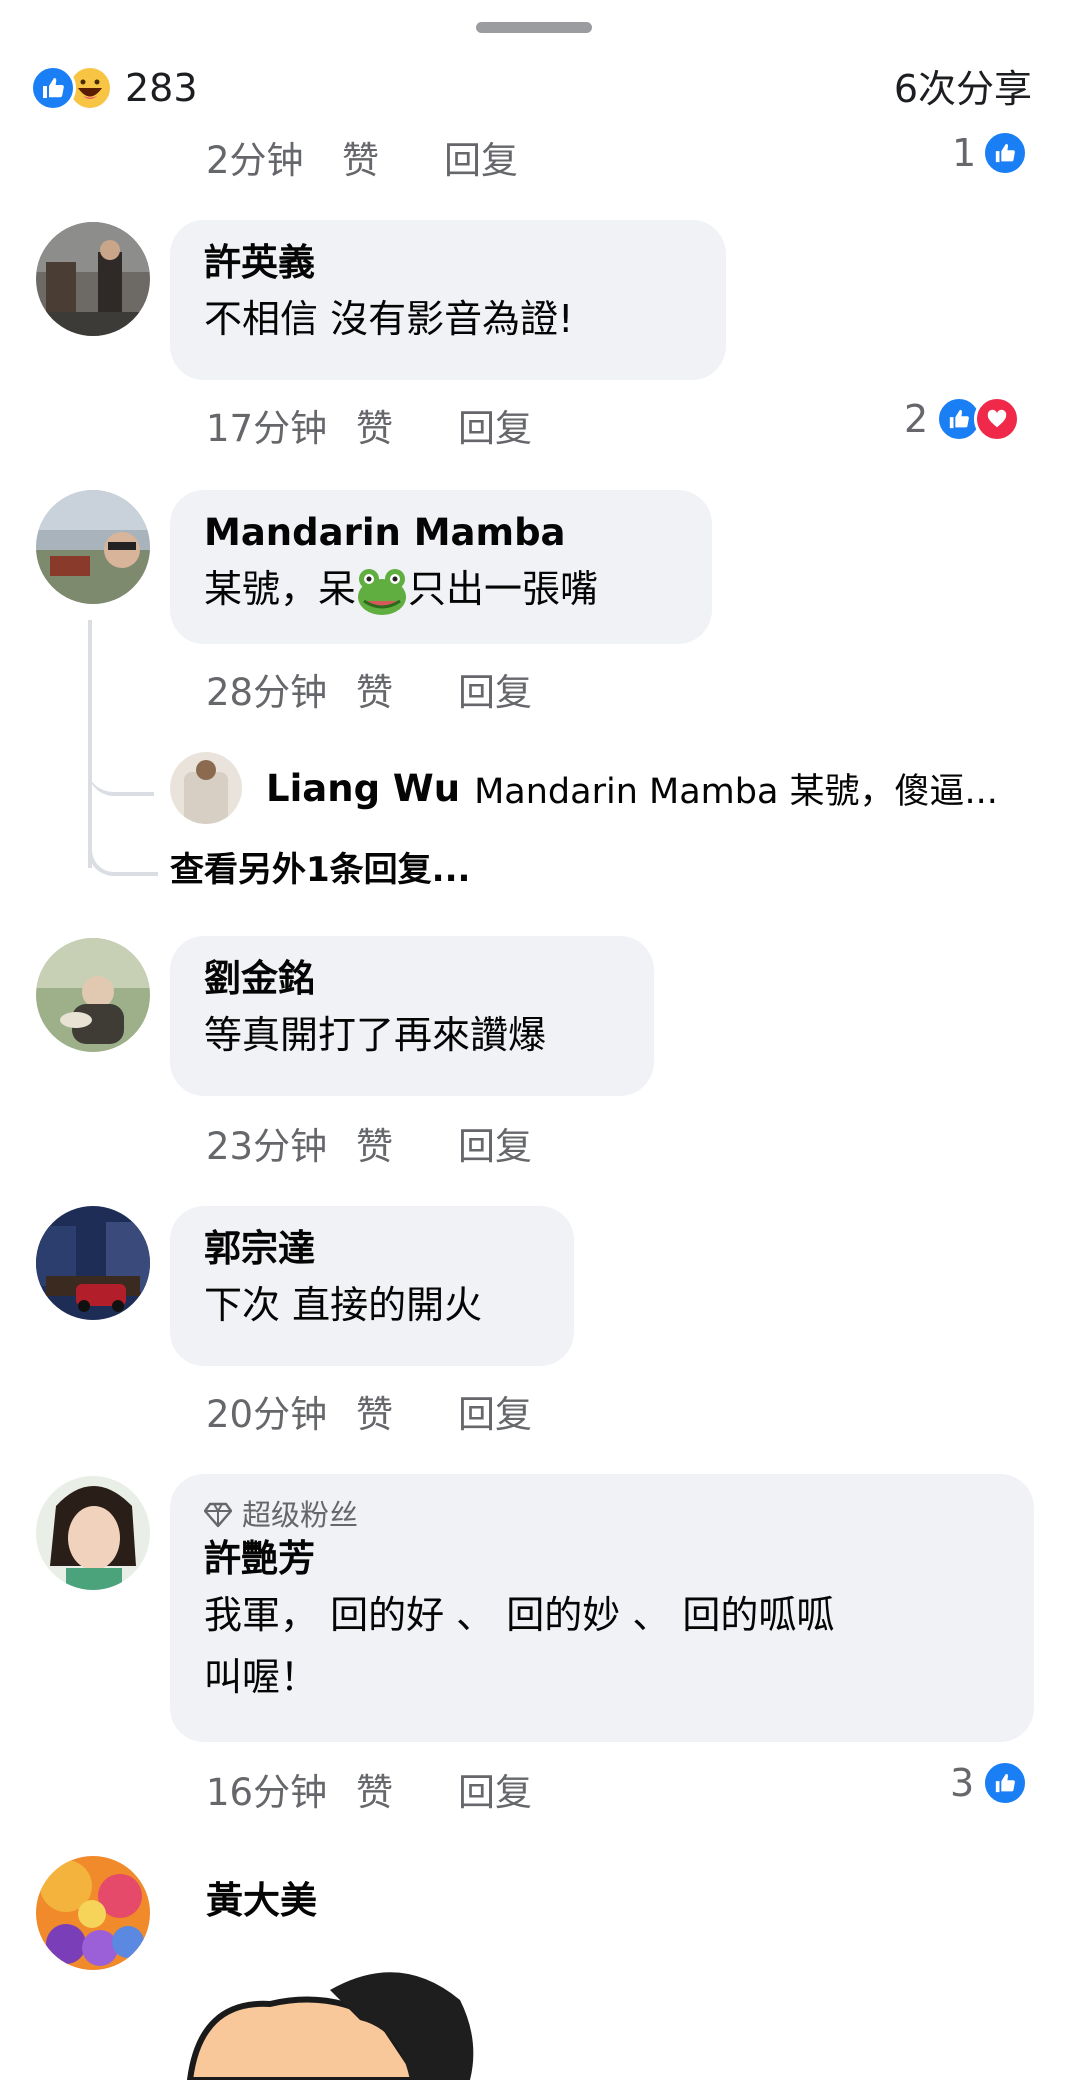 This screenshot has height=2084, width=1068. What do you see at coordinates (343, 1305) in the screenshot?
I see `comment-text: 下次 直接的開火` at bounding box center [343, 1305].